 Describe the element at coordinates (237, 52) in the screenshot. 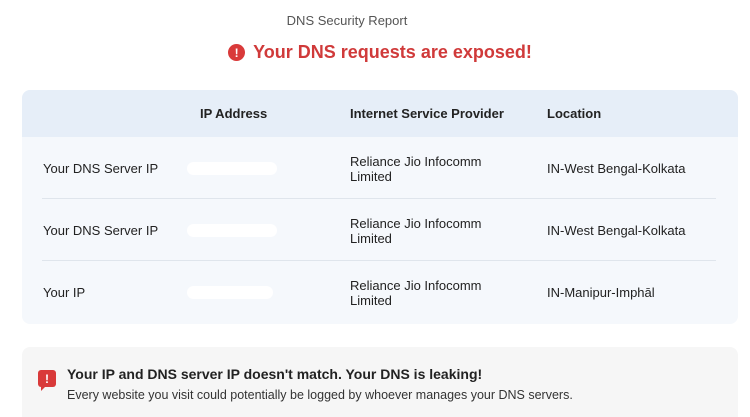

I see `exclamation-circle-icon: !` at that location.